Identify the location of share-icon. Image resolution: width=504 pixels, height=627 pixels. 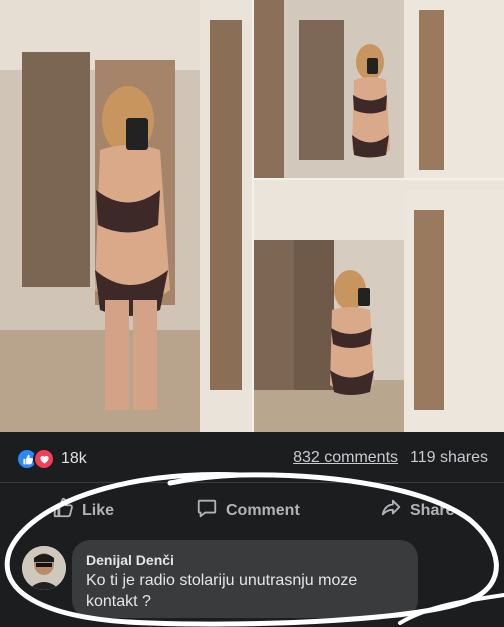
(391, 510).